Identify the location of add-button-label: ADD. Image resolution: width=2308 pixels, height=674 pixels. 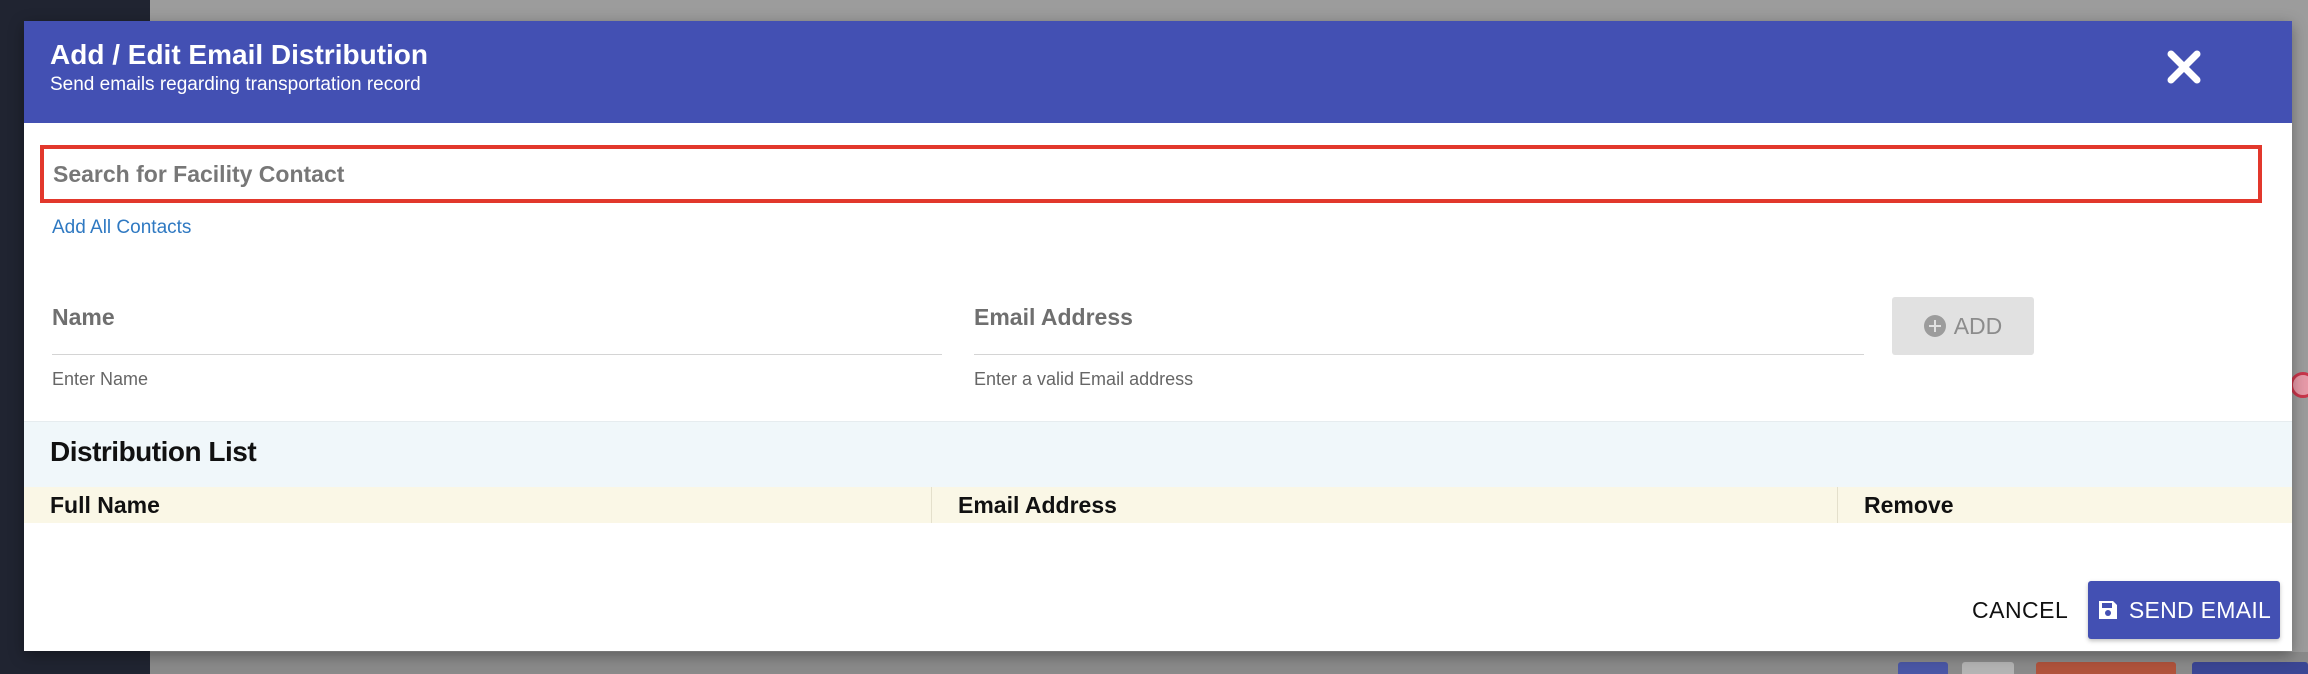
(1978, 325).